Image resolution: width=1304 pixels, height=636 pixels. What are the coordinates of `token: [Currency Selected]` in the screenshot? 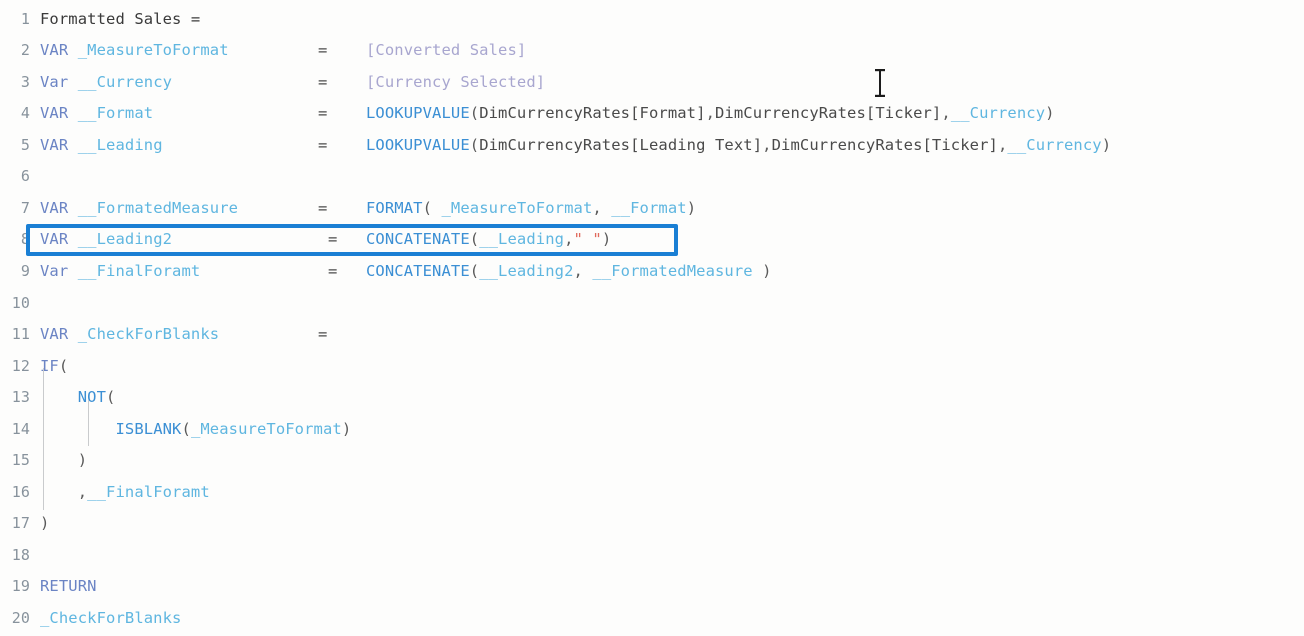 It's located at (456, 82).